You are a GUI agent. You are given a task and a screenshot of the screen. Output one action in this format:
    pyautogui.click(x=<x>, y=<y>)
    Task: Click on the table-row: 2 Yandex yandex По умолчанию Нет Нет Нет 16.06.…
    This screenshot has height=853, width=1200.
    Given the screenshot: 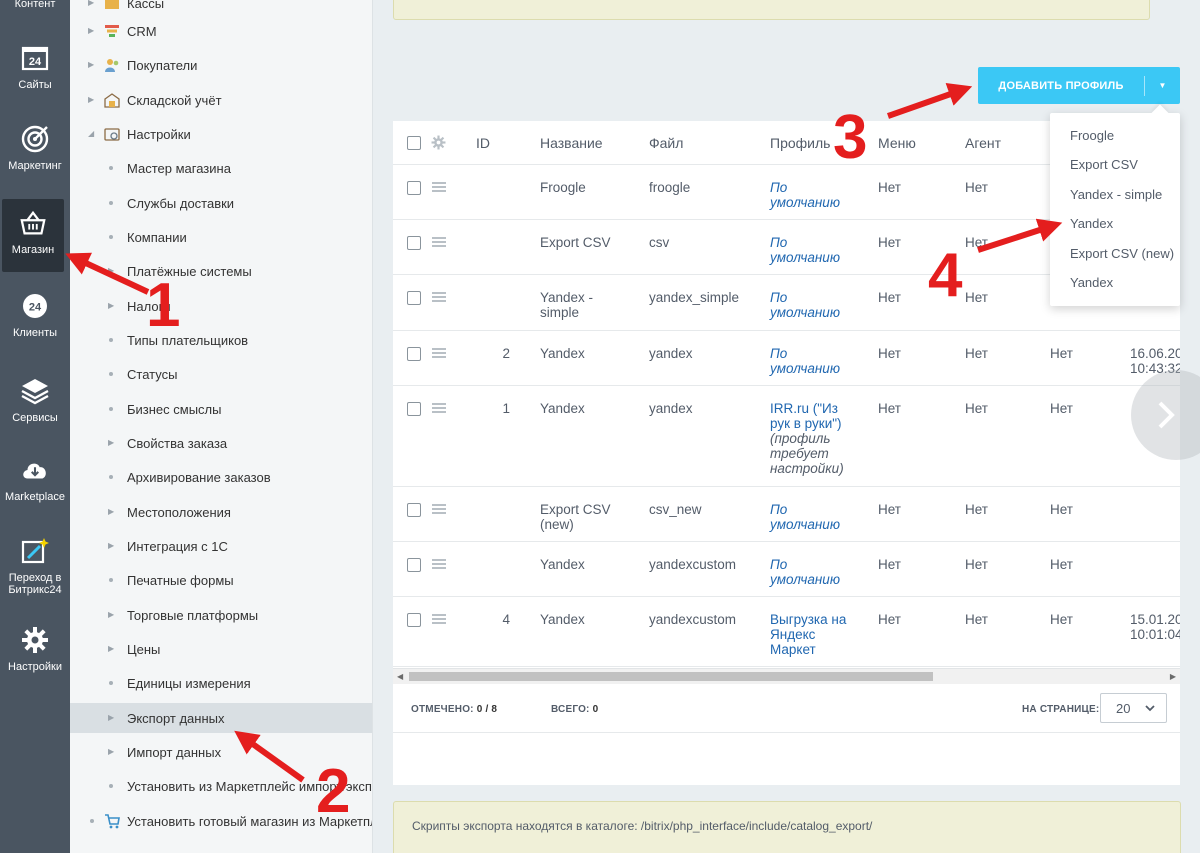 What is the action you would take?
    pyautogui.click(x=786, y=358)
    